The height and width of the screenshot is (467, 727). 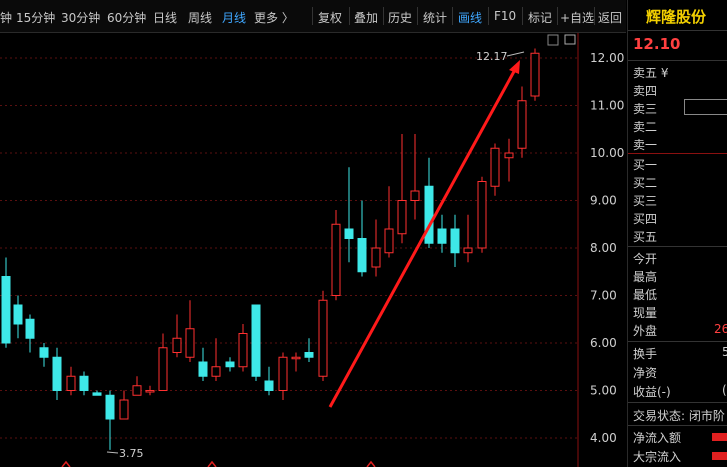 I want to click on y-tick-label: 5.00, so click(x=603, y=391).